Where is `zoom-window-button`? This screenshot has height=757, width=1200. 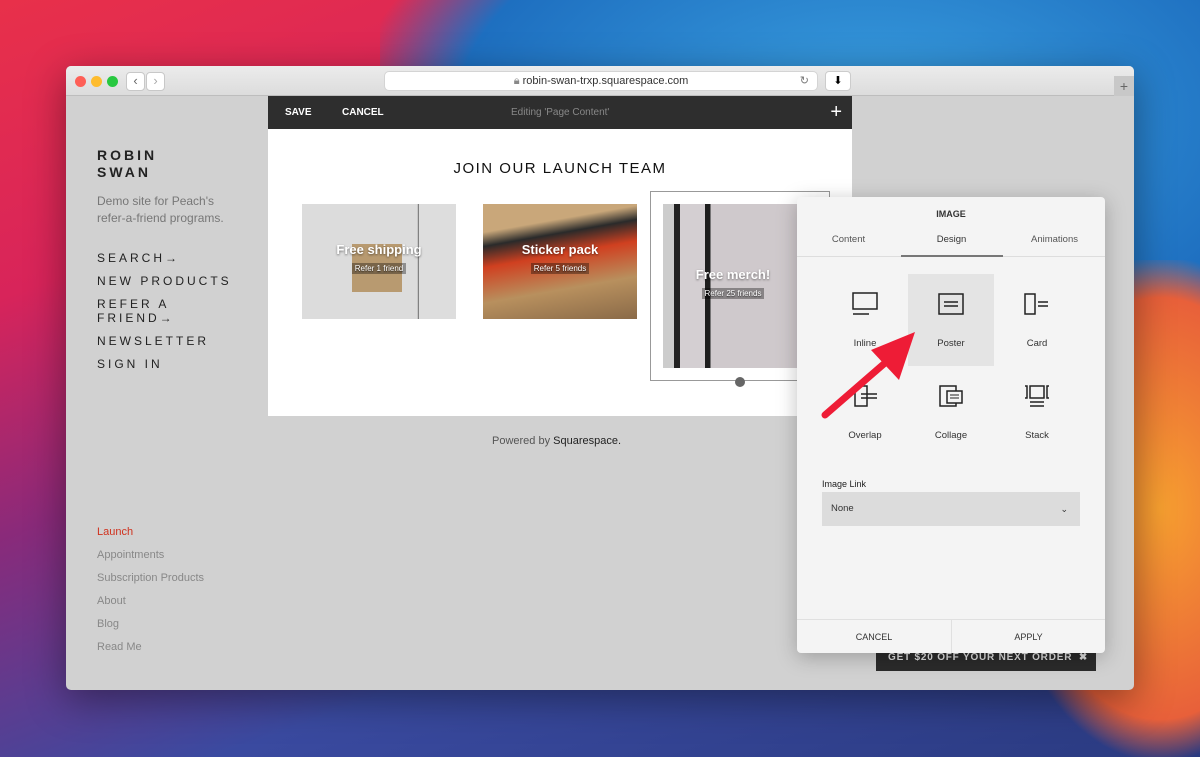 zoom-window-button is located at coordinates (112, 81).